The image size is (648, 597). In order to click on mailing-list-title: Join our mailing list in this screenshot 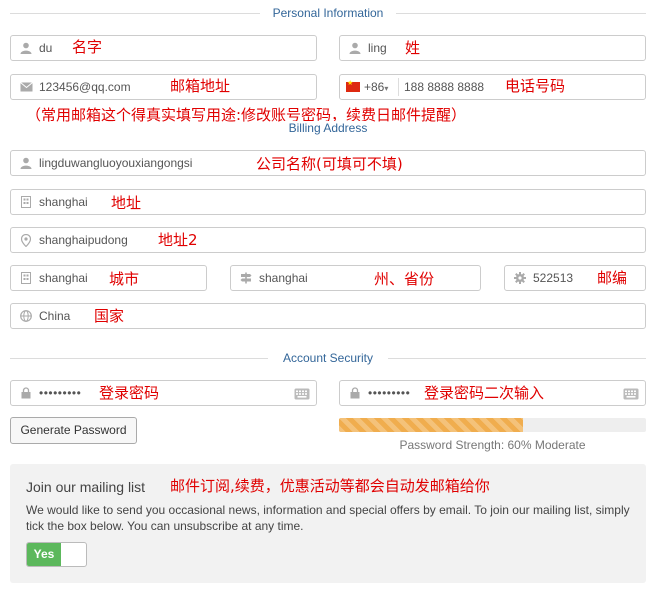, I will do `click(86, 487)`.